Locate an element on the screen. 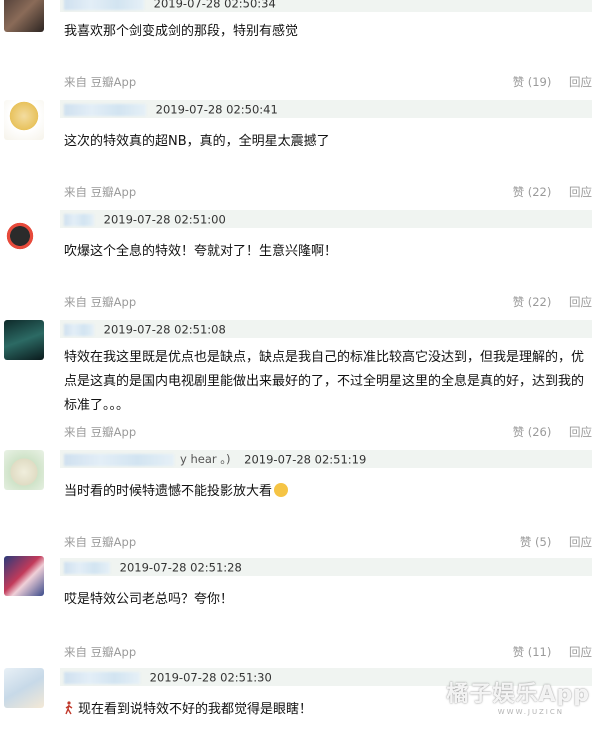 The image size is (600, 733). like-button: 赞 (19) is located at coordinates (532, 82).